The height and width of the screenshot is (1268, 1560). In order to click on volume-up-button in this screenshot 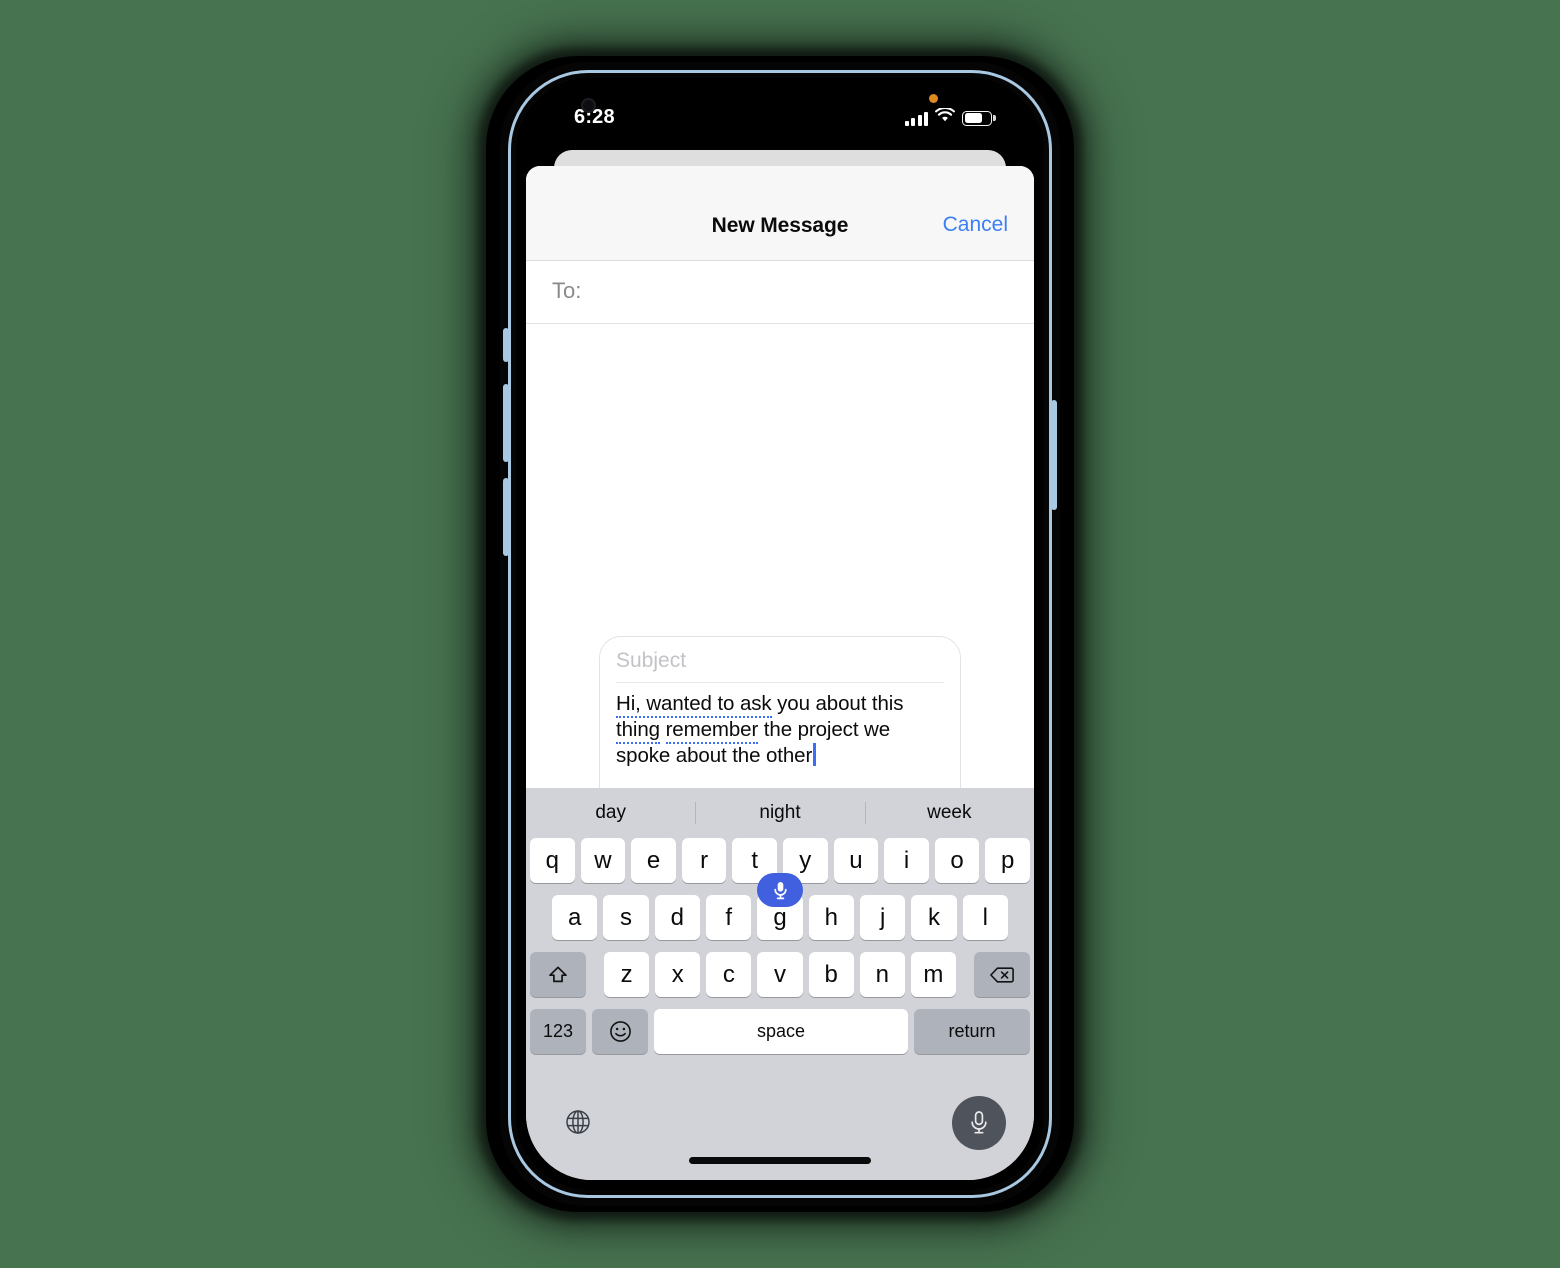, I will do `click(506, 423)`.